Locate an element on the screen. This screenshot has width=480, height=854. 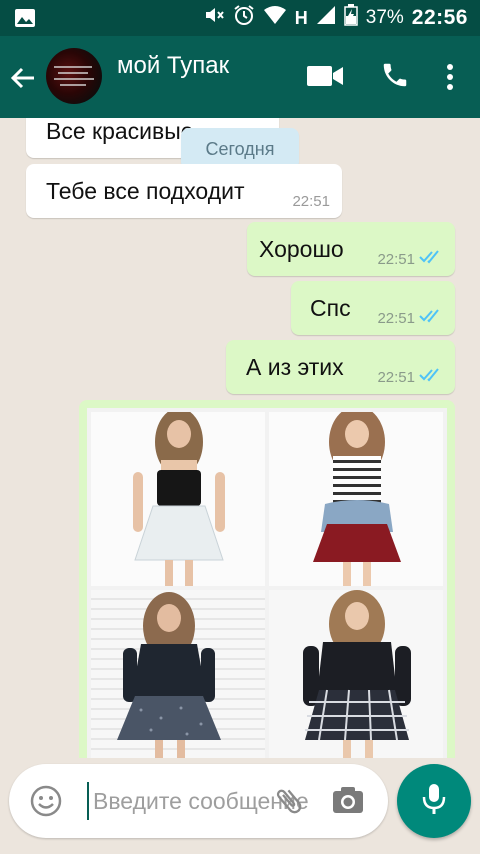
message-bubble-incoming: Тебе все подходит 22:51 is located at coordinates (184, 191).